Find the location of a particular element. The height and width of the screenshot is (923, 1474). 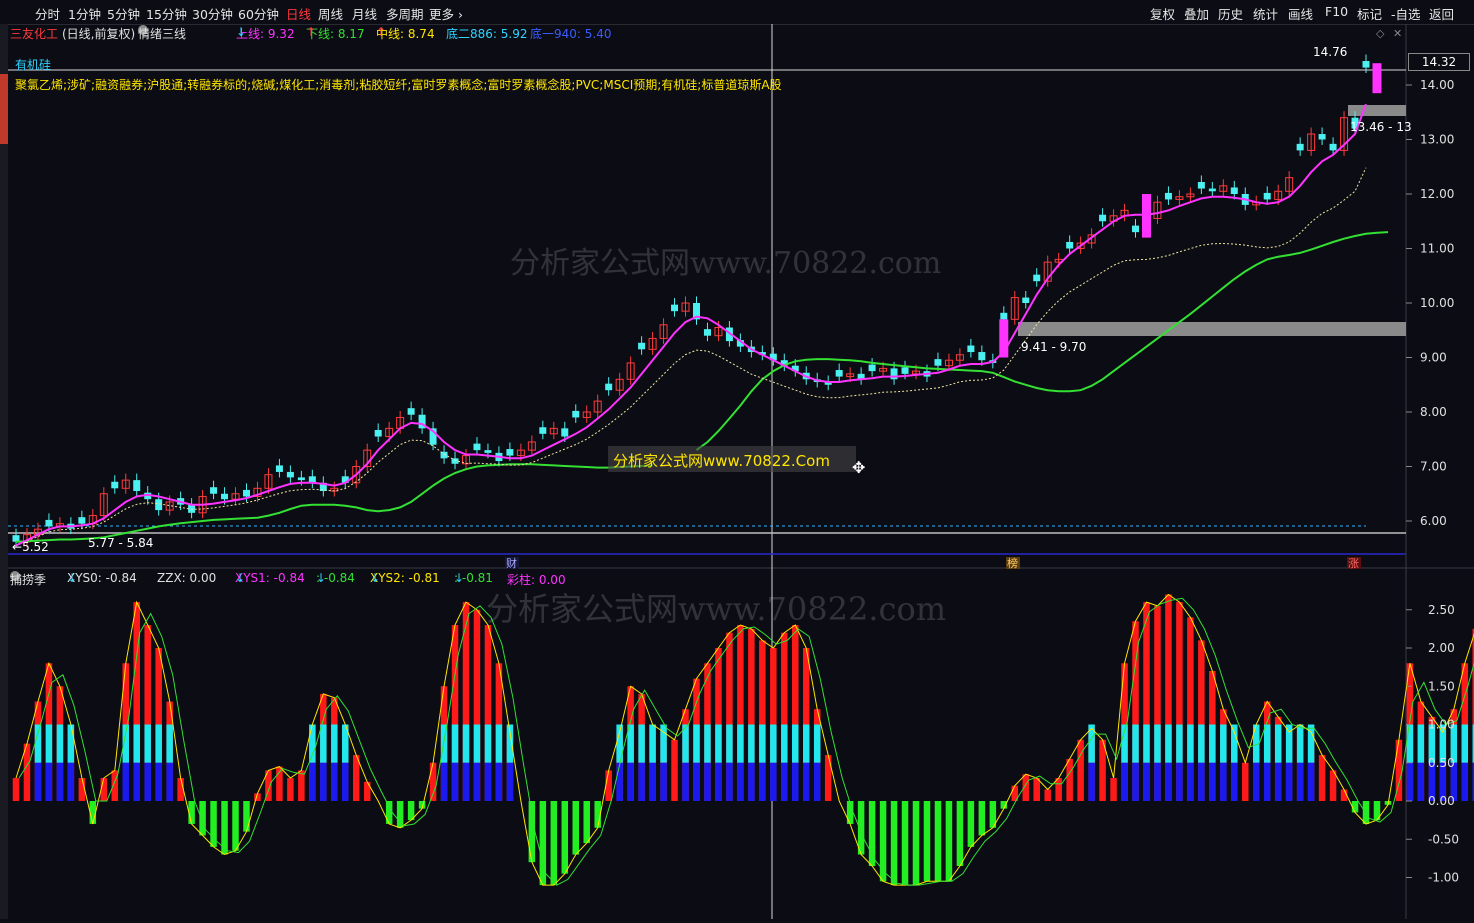

event-marker-bang: 榜 is located at coordinates (1012, 563).